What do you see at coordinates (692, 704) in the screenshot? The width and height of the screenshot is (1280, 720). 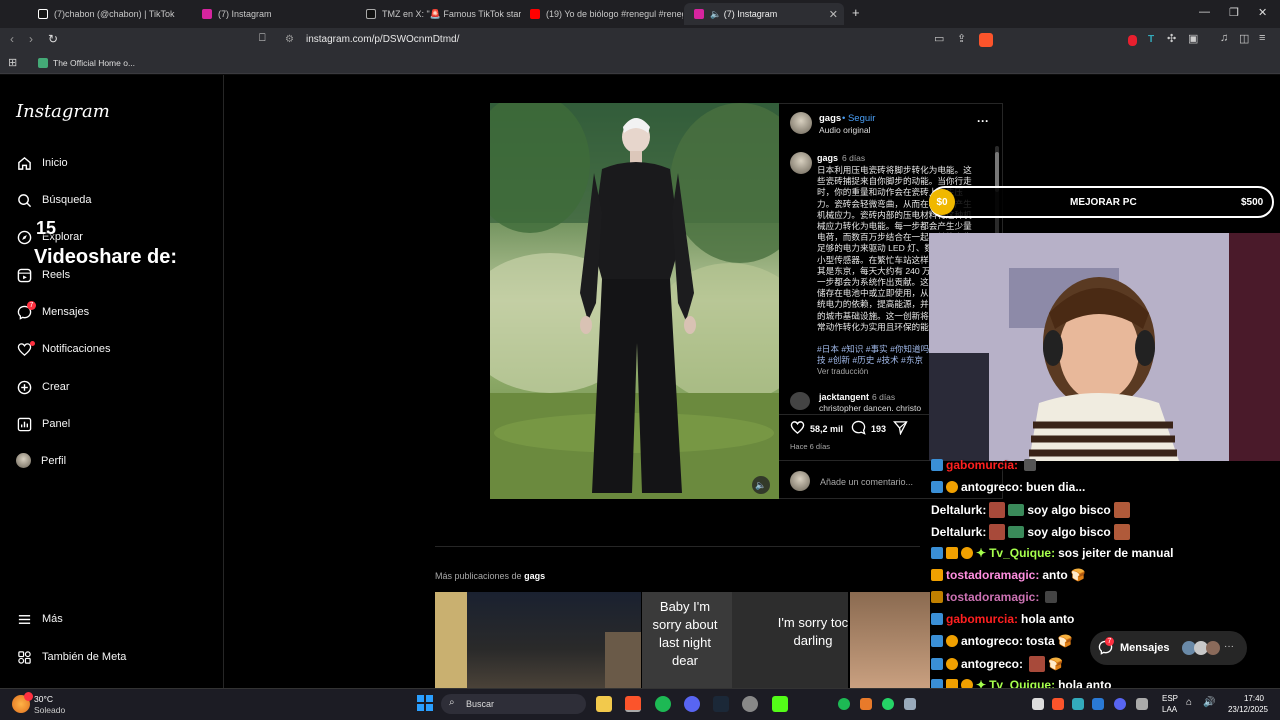 I see `discord-icon` at bounding box center [692, 704].